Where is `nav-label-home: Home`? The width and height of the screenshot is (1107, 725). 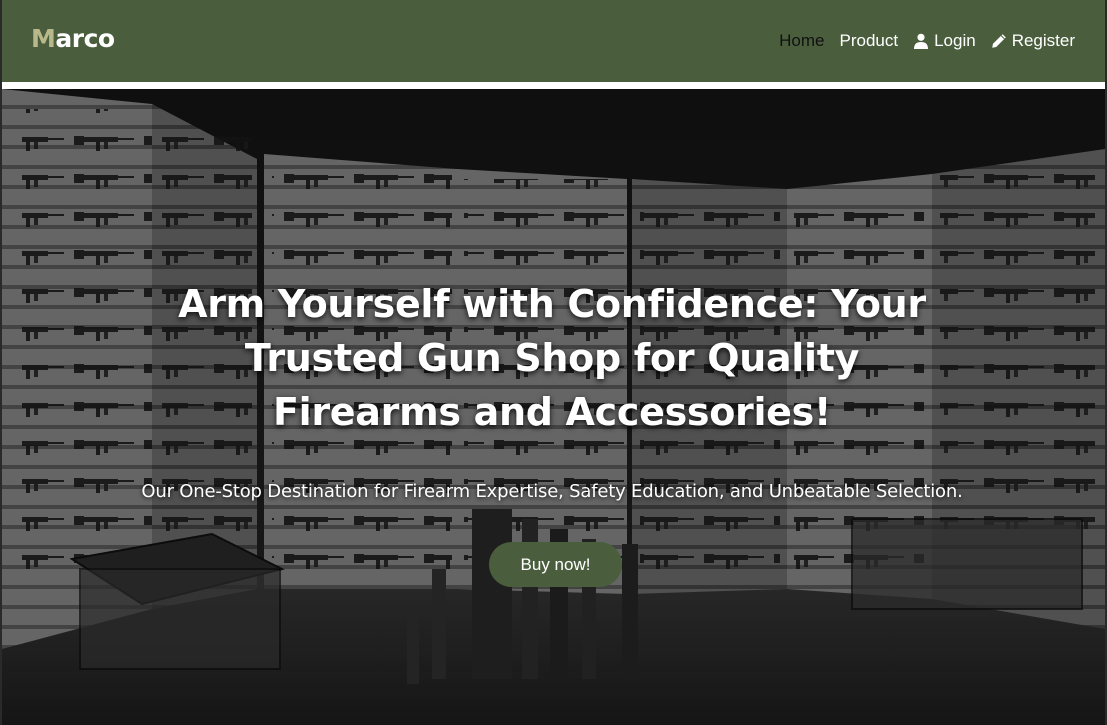
nav-label-home: Home is located at coordinates (802, 40).